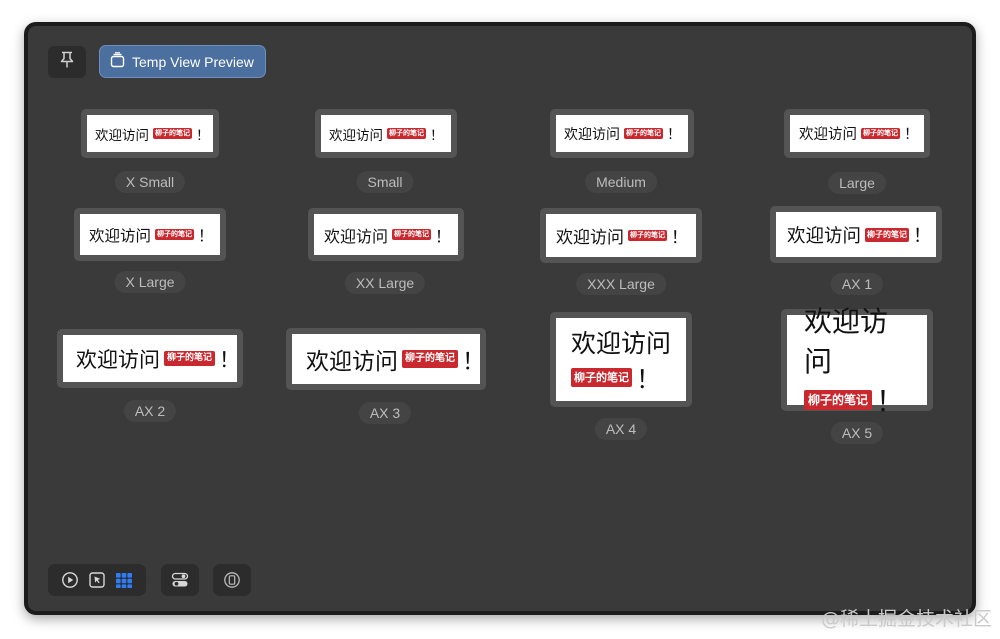 The width and height of the screenshot is (1000, 639). Describe the element at coordinates (150, 282) in the screenshot. I see `dynamic-type-size-label: X Large` at that location.